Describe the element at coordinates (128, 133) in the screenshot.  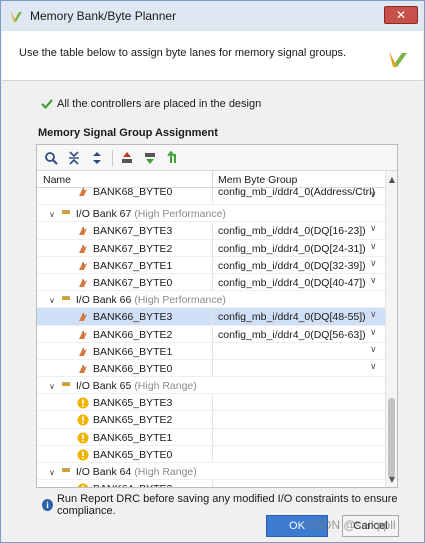
I see `section-title: Memory Signal Group Assignment` at that location.